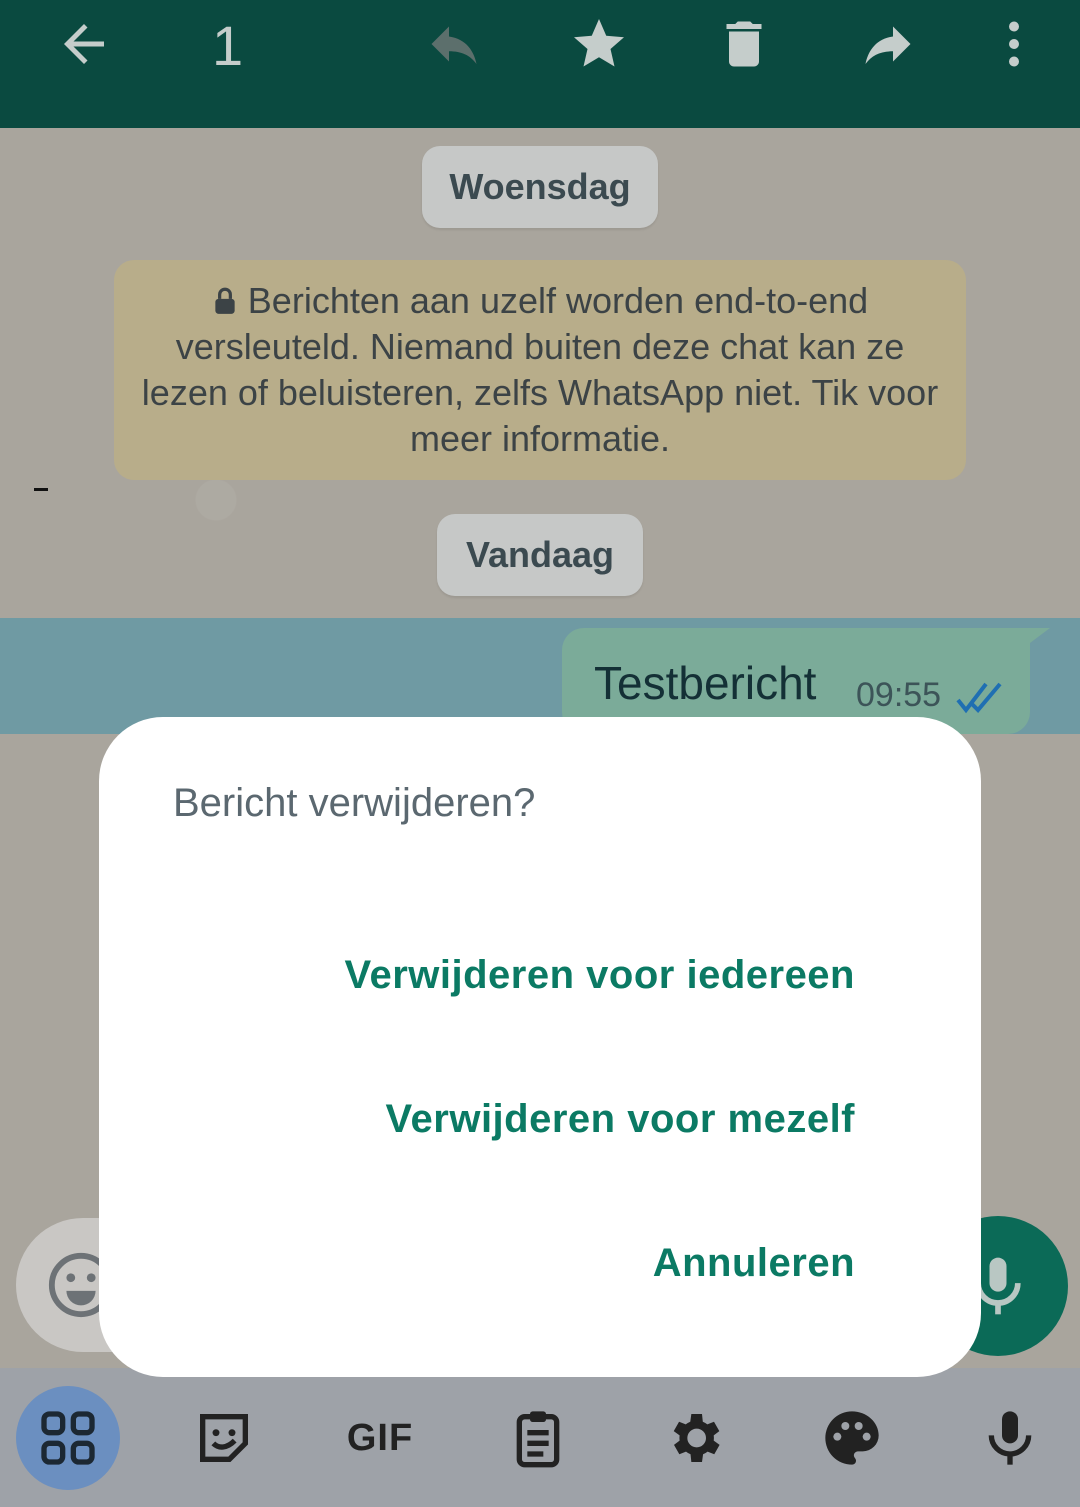  What do you see at coordinates (599, 44) in the screenshot?
I see `star-icon` at bounding box center [599, 44].